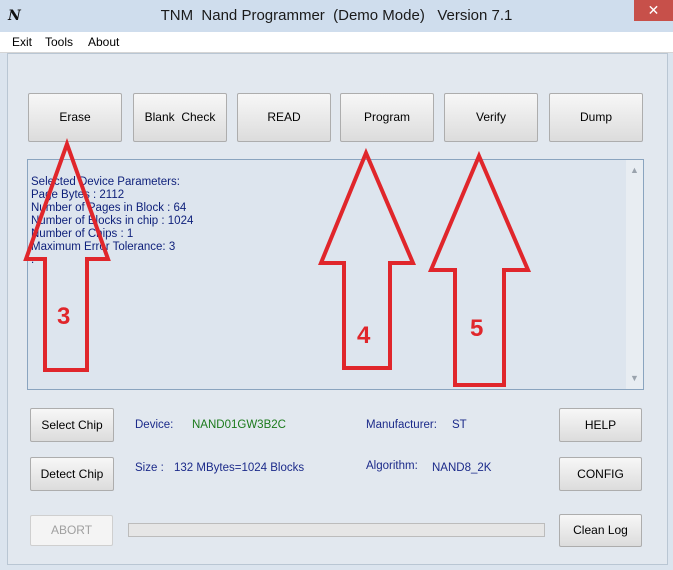  Describe the element at coordinates (180, 117) in the screenshot. I see `blank-check-button: Blank Check` at that location.